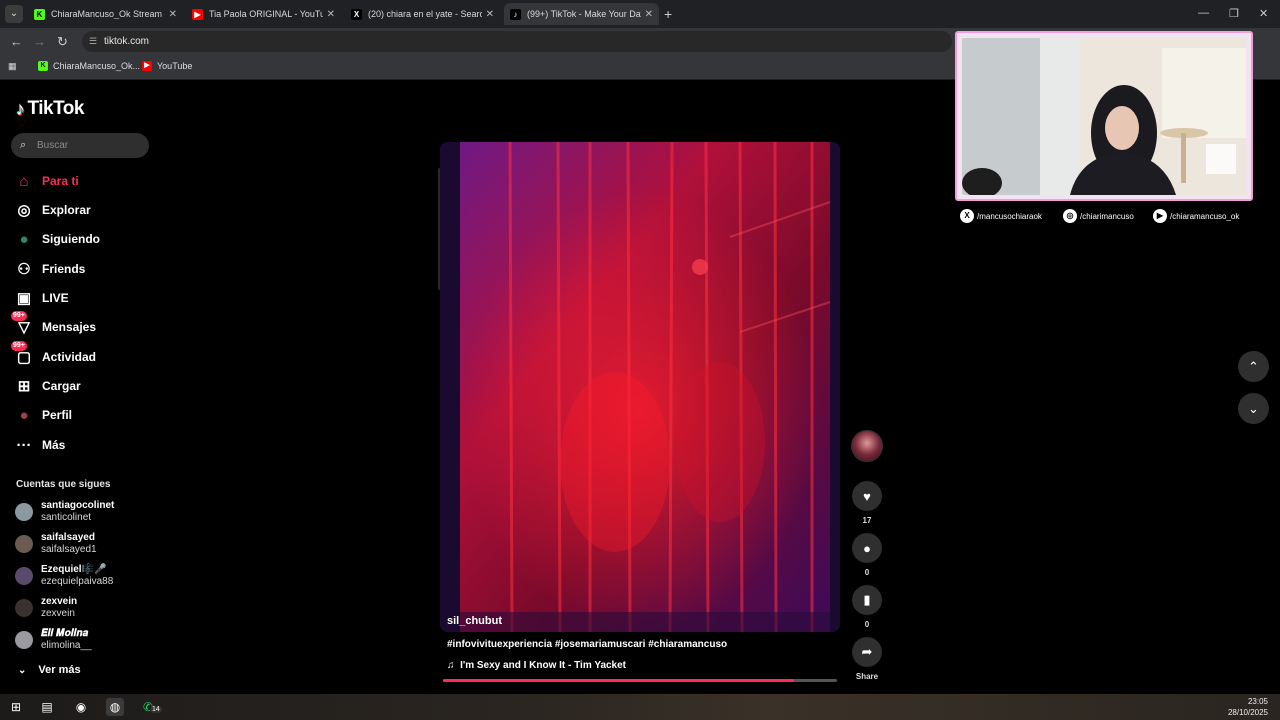 This screenshot has width=1280, height=720. What do you see at coordinates (49, 269) in the screenshot?
I see `nav-item-friends: ⚇ Friends` at bounding box center [49, 269].